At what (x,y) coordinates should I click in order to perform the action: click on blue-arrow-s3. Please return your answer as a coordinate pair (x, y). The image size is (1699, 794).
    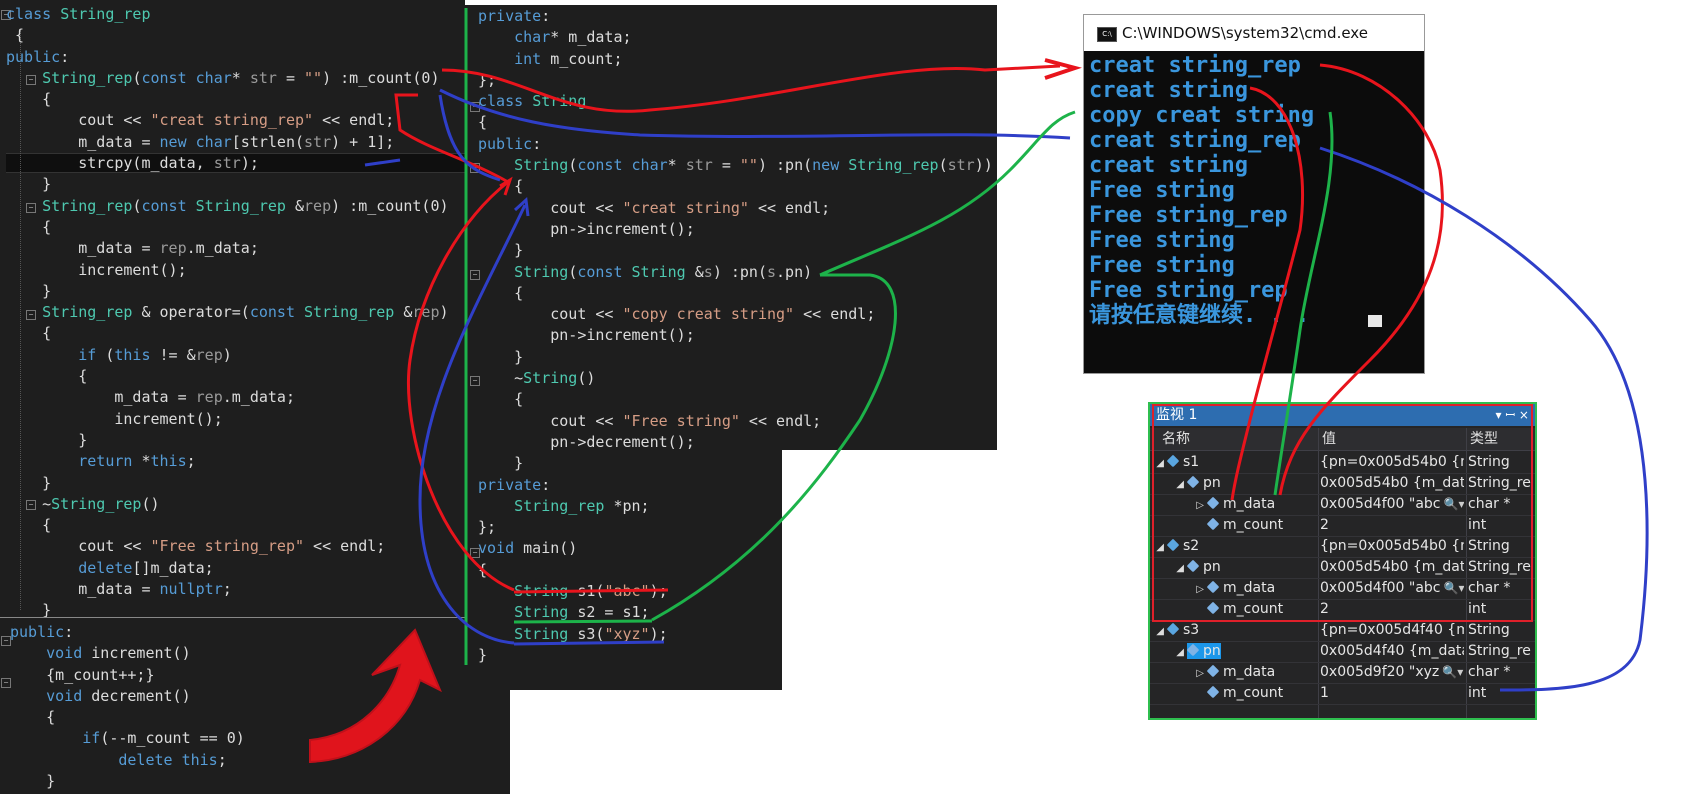
    Looking at the image, I should click on (472, 424).